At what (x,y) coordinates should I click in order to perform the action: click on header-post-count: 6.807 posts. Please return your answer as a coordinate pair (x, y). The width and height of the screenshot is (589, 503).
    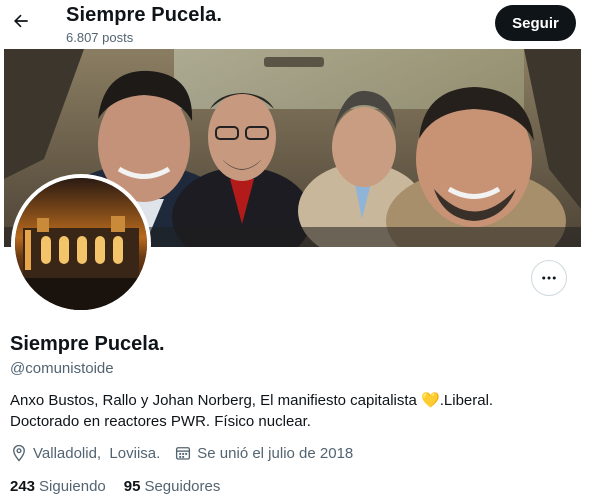
    Looking at the image, I should click on (100, 37).